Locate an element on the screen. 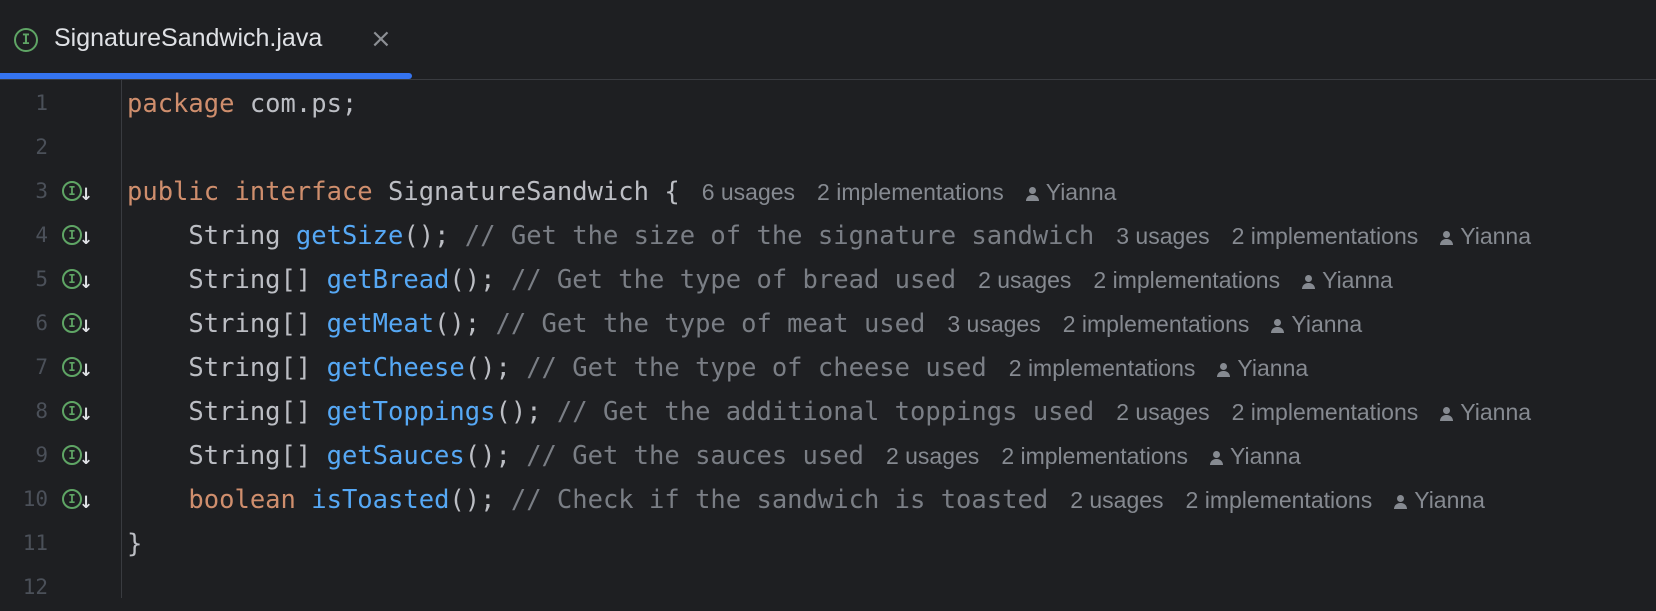 This screenshot has height=611, width=1656. code-line: 2 is located at coordinates (828, 149).